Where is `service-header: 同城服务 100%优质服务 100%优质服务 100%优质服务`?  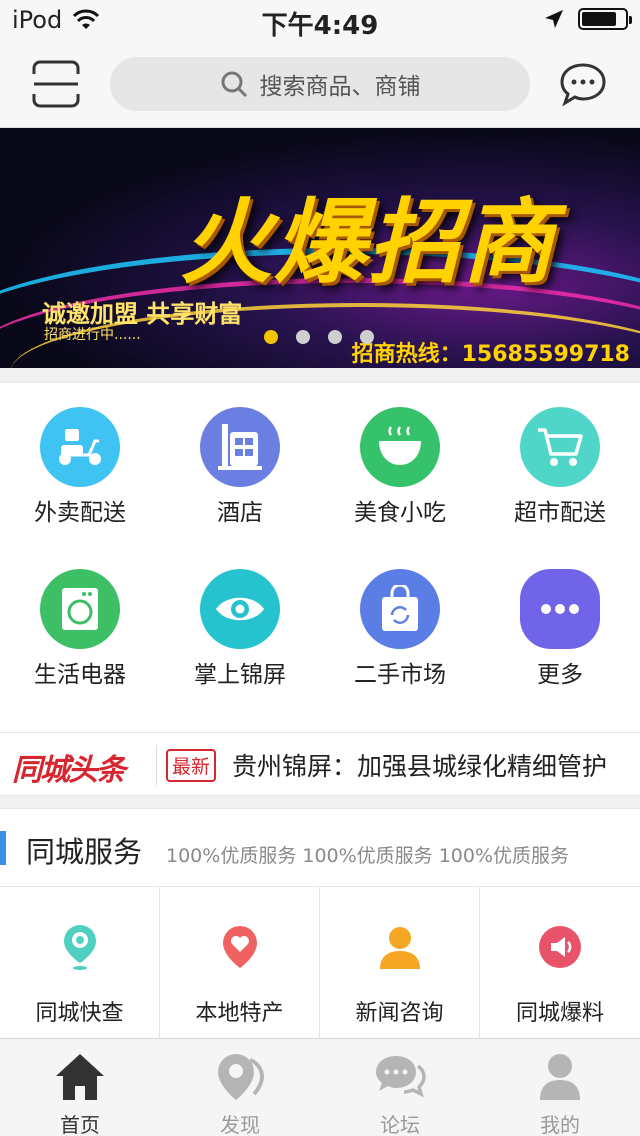
service-header: 同城服务 100%优质服务 100%优质服务 100%优质服务 is located at coordinates (320, 848).